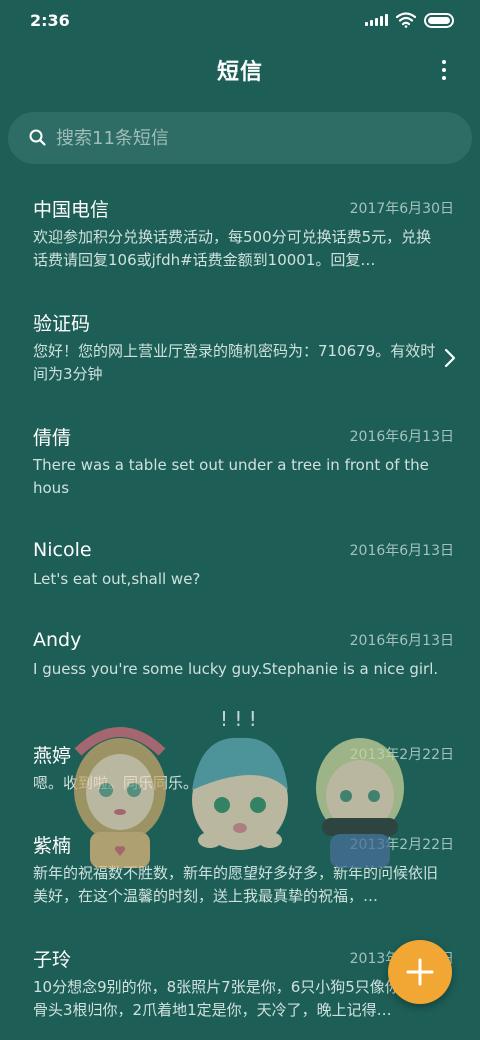  I want to click on contact-name: 紫楠, so click(52, 845).